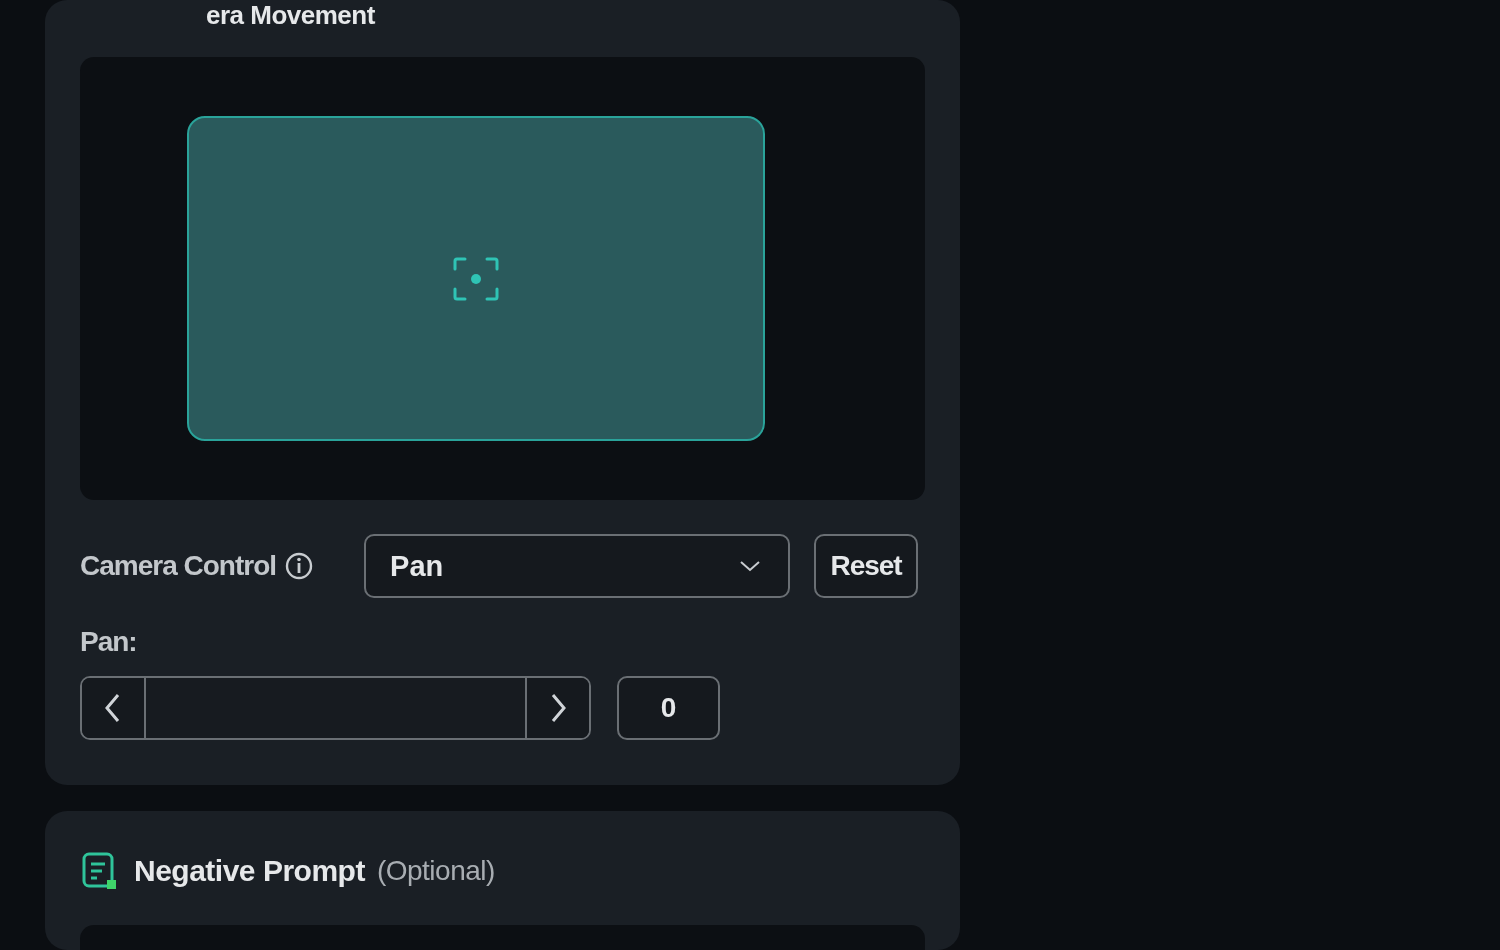 The width and height of the screenshot is (1500, 950). I want to click on optional-note: (Optional), so click(435, 871).